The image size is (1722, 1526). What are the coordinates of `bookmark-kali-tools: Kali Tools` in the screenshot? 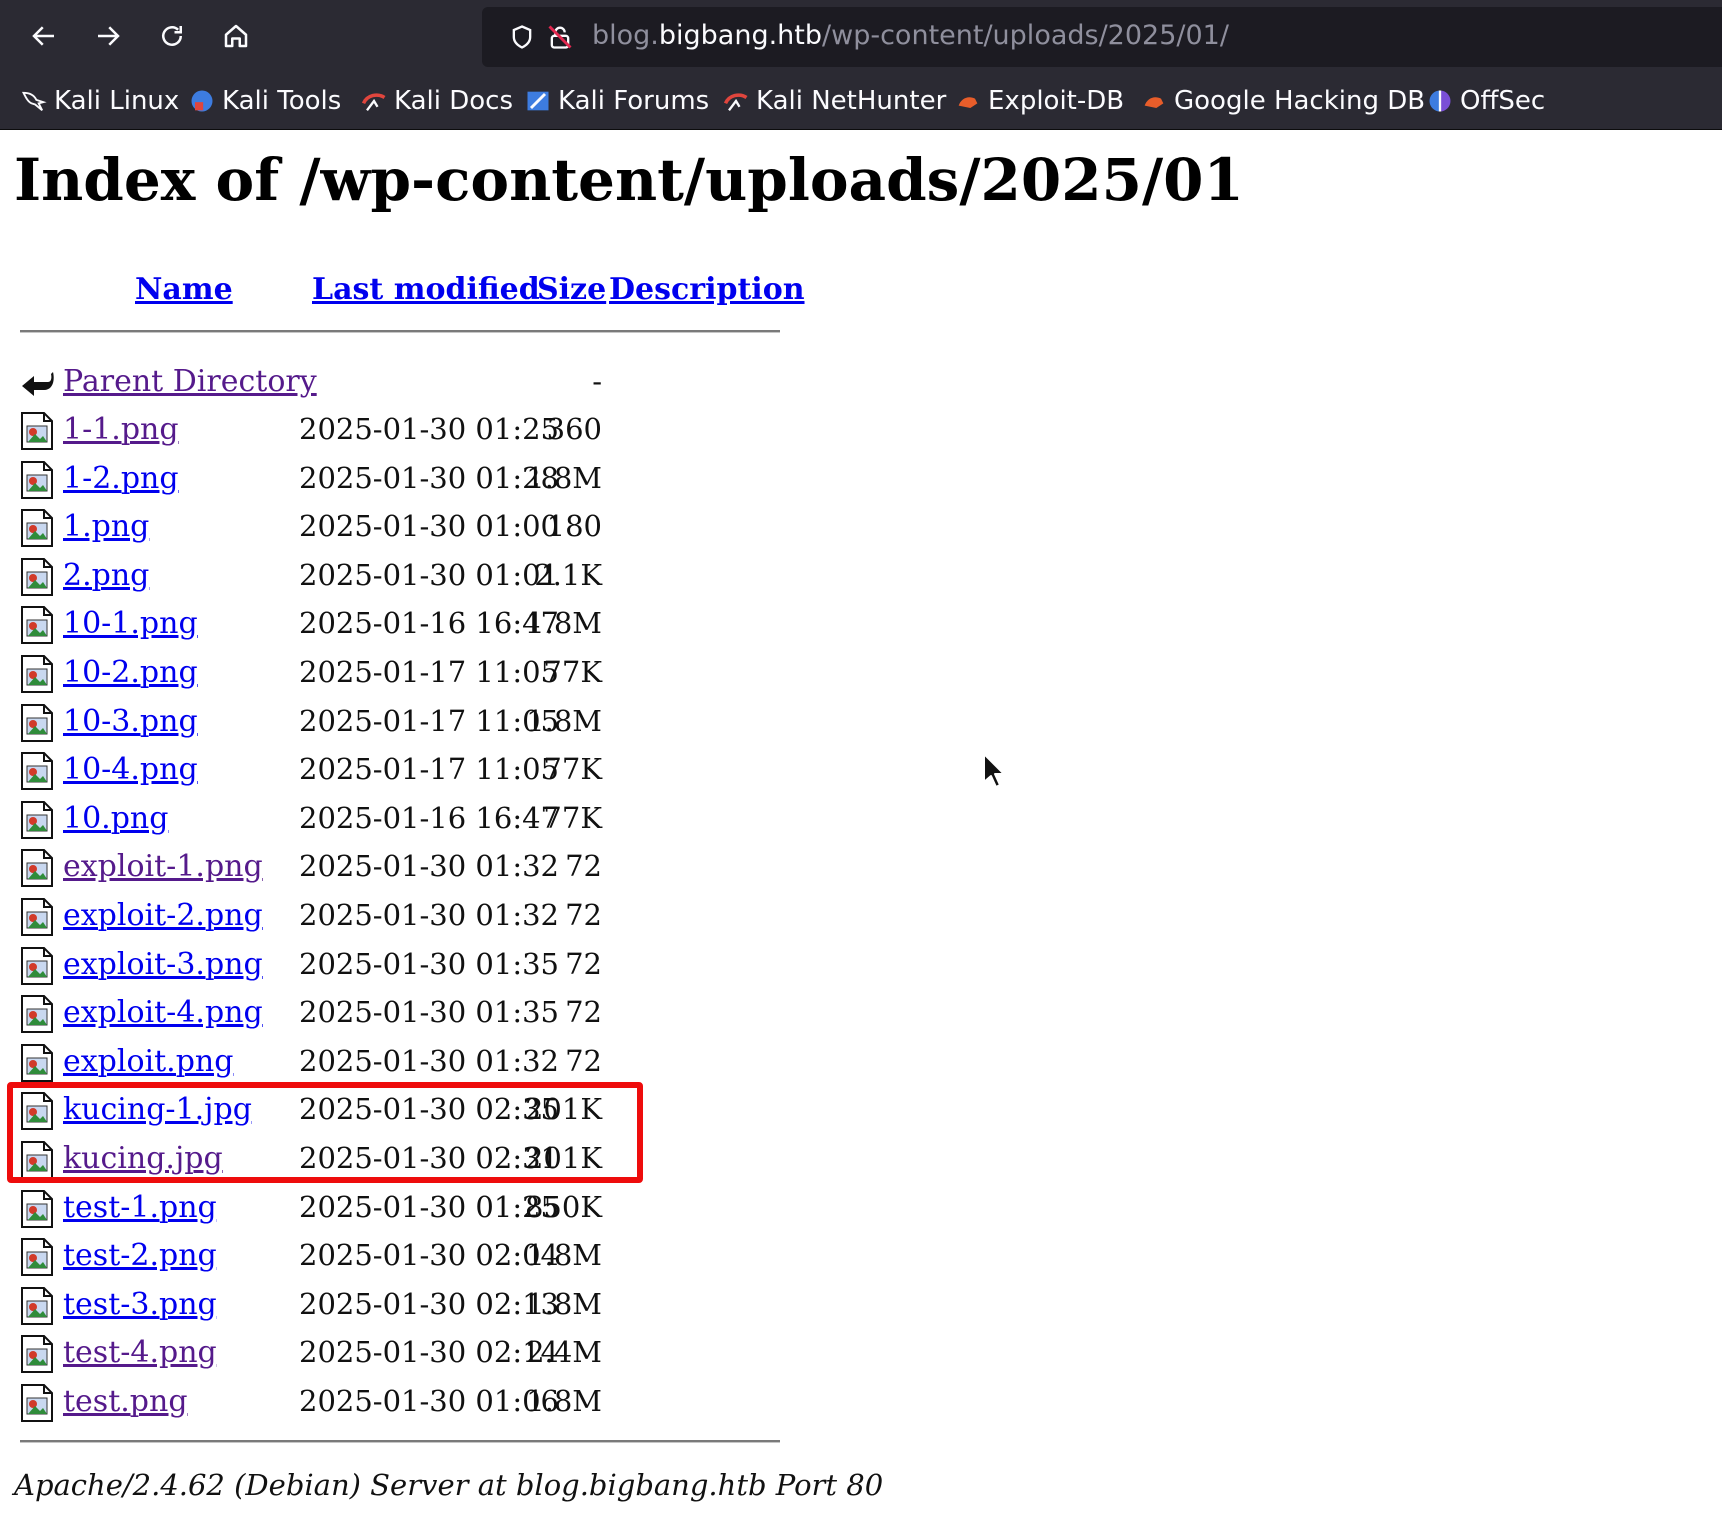 It's located at (264, 101).